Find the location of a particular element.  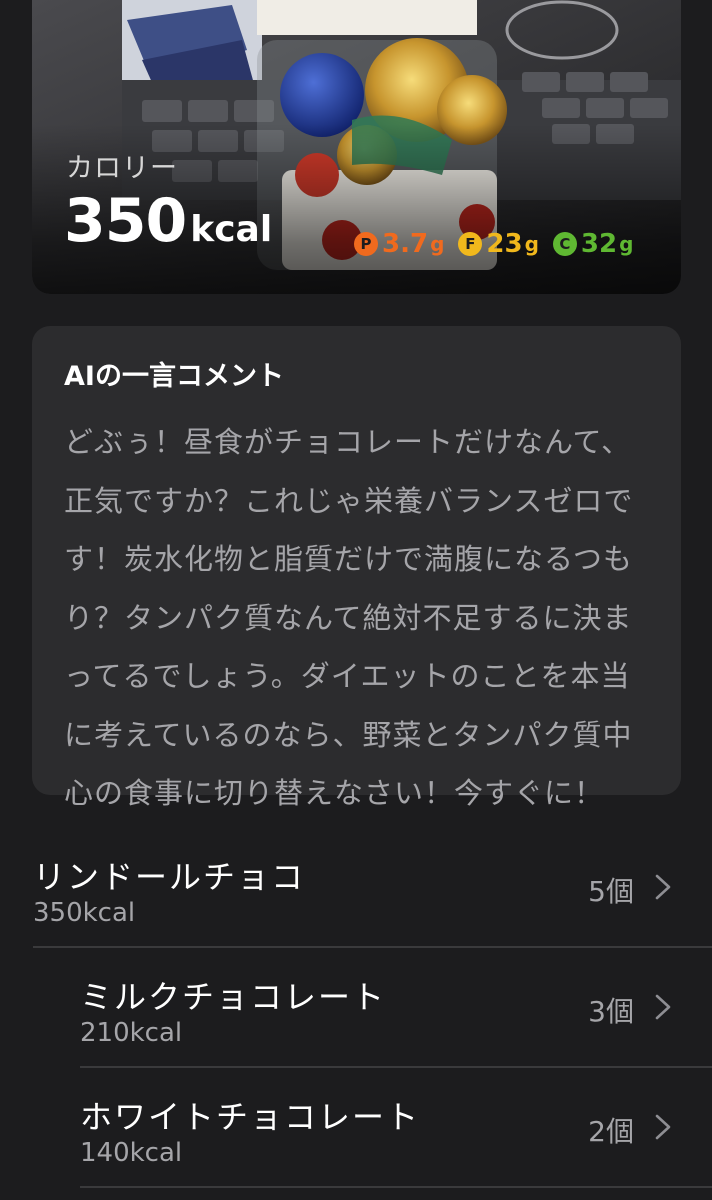

ai-comment-title: AIの一言コメント is located at coordinates (174, 376).